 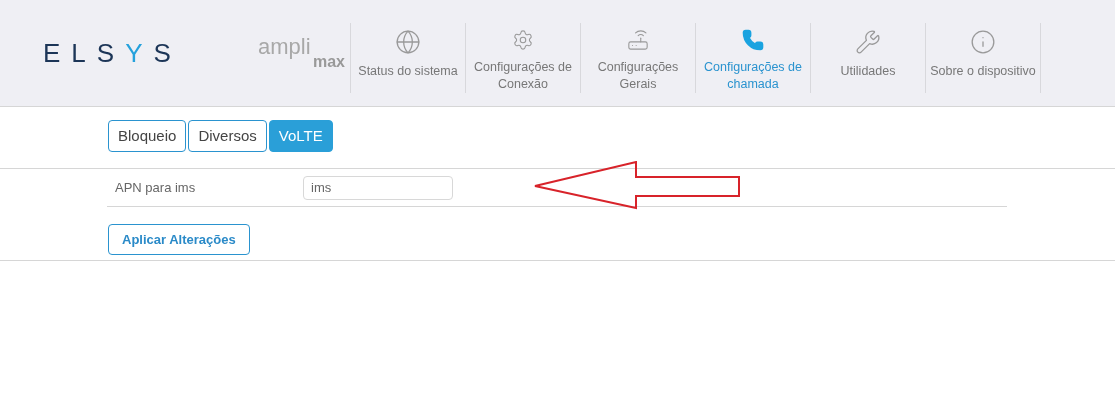 What do you see at coordinates (378, 187) in the screenshot?
I see `input-field: ims` at bounding box center [378, 187].